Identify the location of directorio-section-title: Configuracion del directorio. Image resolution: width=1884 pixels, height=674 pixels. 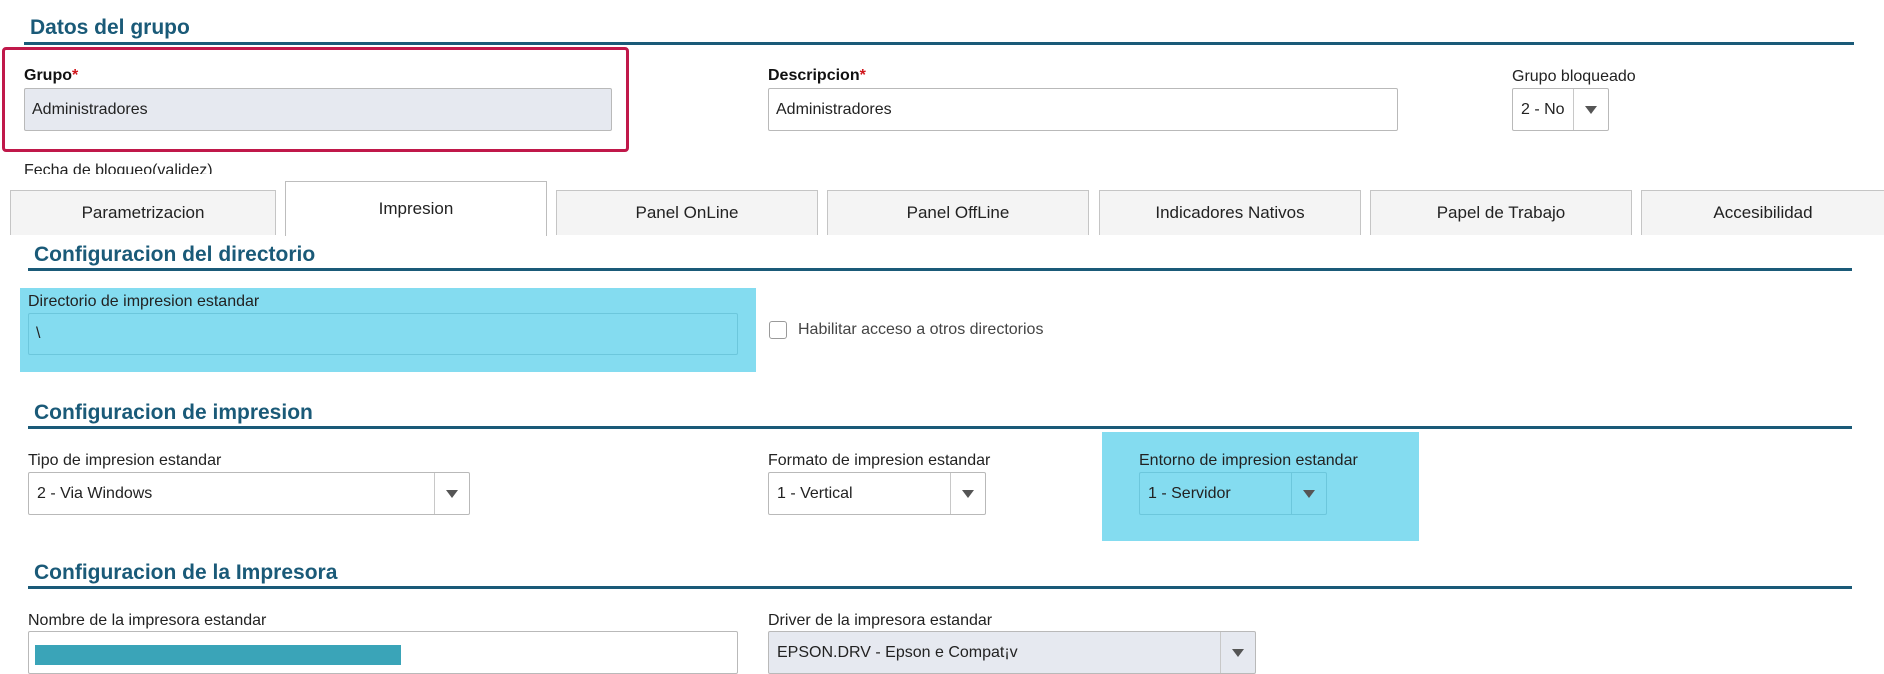
(175, 254).